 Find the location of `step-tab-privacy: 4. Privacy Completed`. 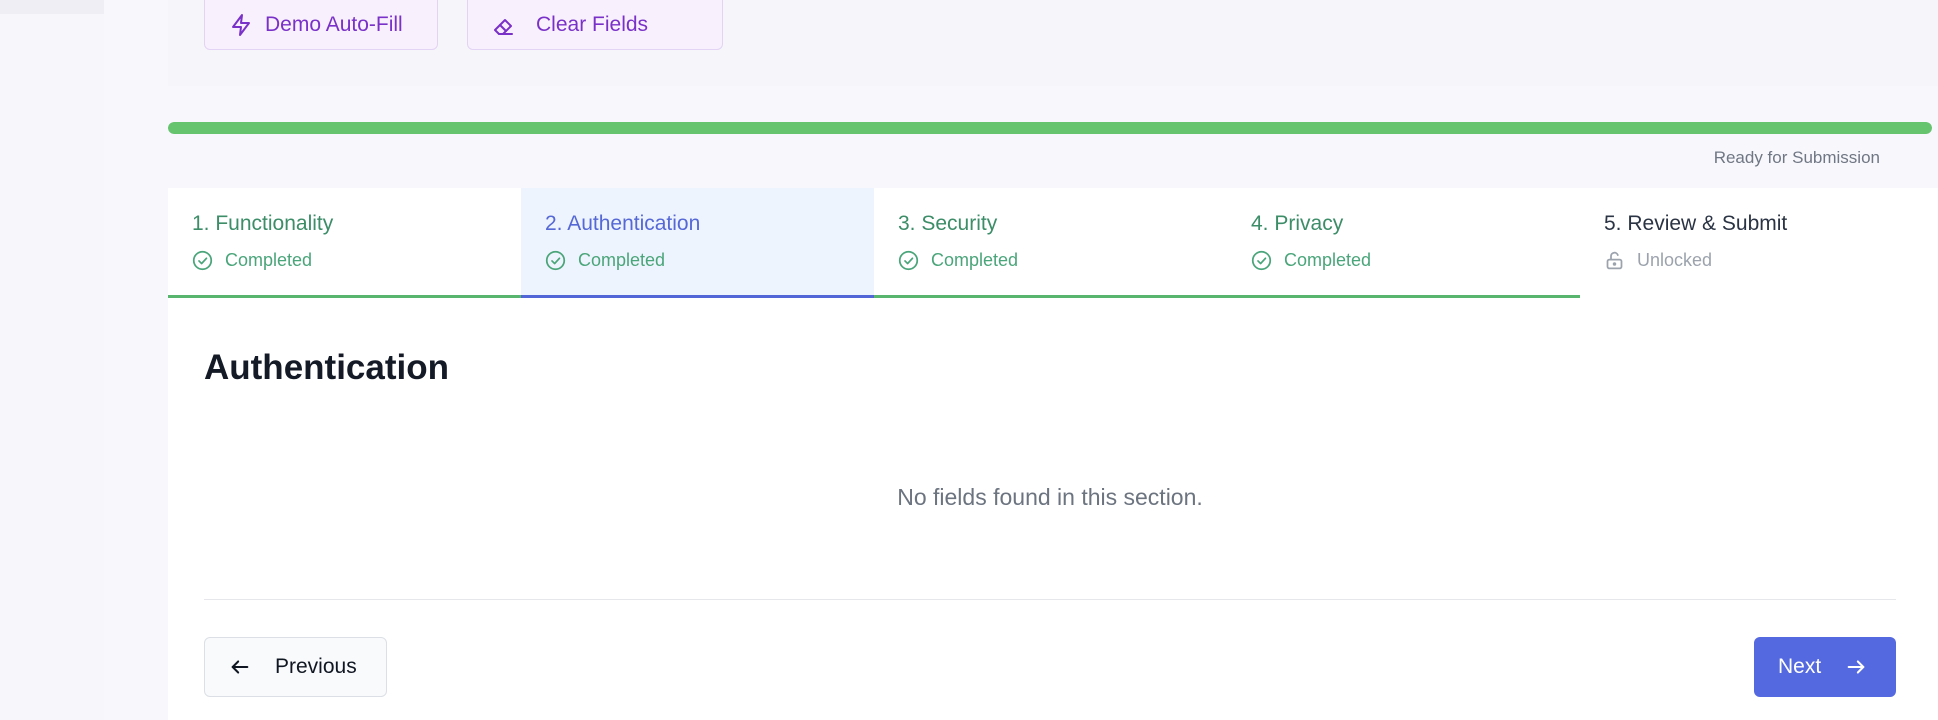

step-tab-privacy: 4. Privacy Completed is located at coordinates (1403, 243).